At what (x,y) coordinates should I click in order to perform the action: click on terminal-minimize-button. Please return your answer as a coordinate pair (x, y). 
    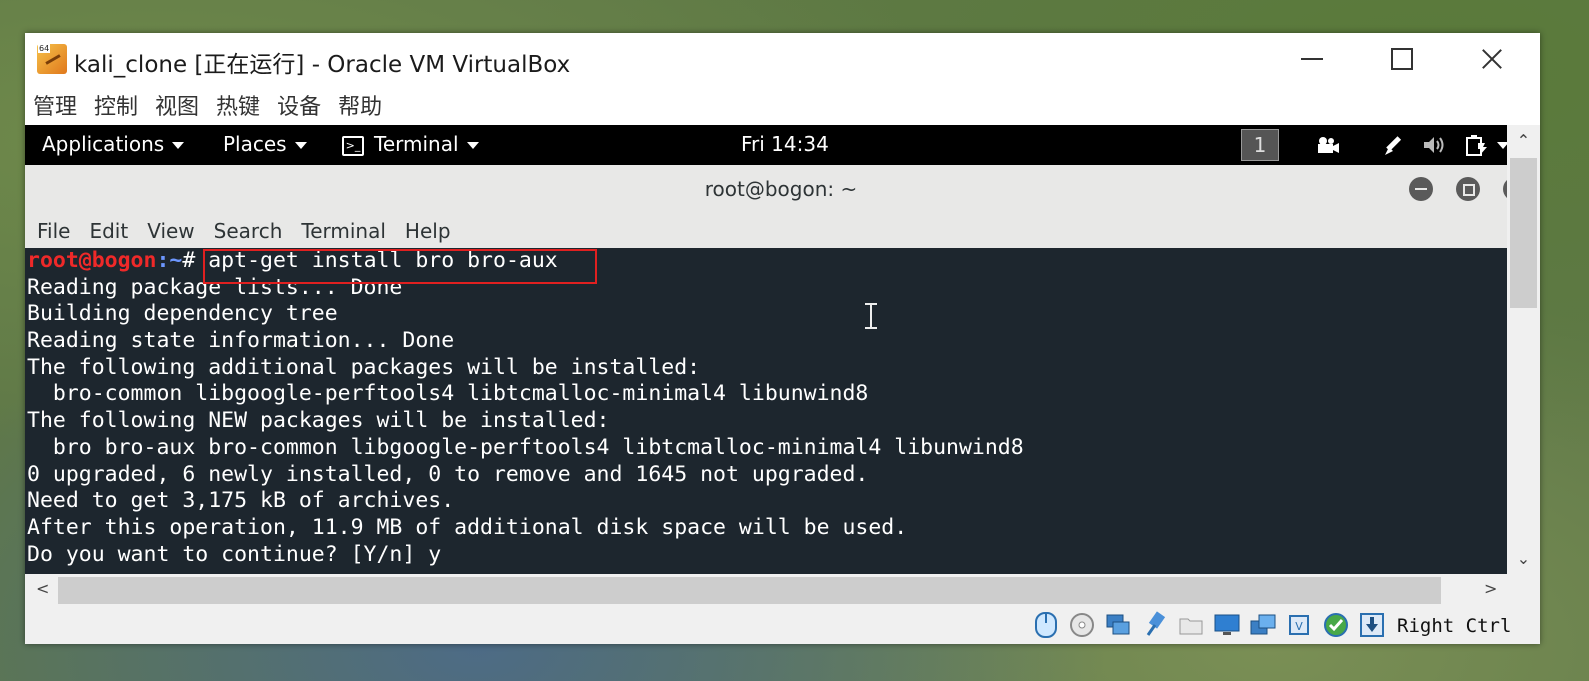
    Looking at the image, I should click on (1421, 189).